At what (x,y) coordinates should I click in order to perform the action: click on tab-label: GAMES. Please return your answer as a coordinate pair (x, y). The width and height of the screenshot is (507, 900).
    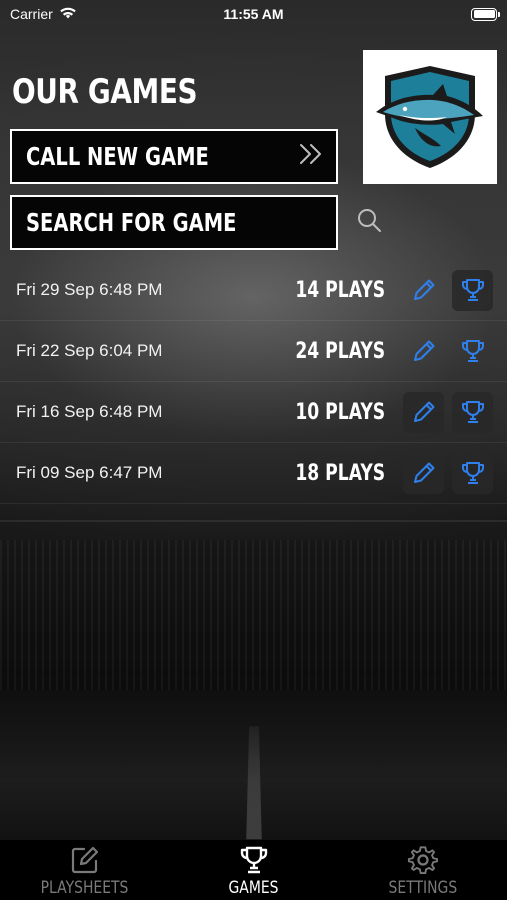
    Looking at the image, I should click on (253, 888).